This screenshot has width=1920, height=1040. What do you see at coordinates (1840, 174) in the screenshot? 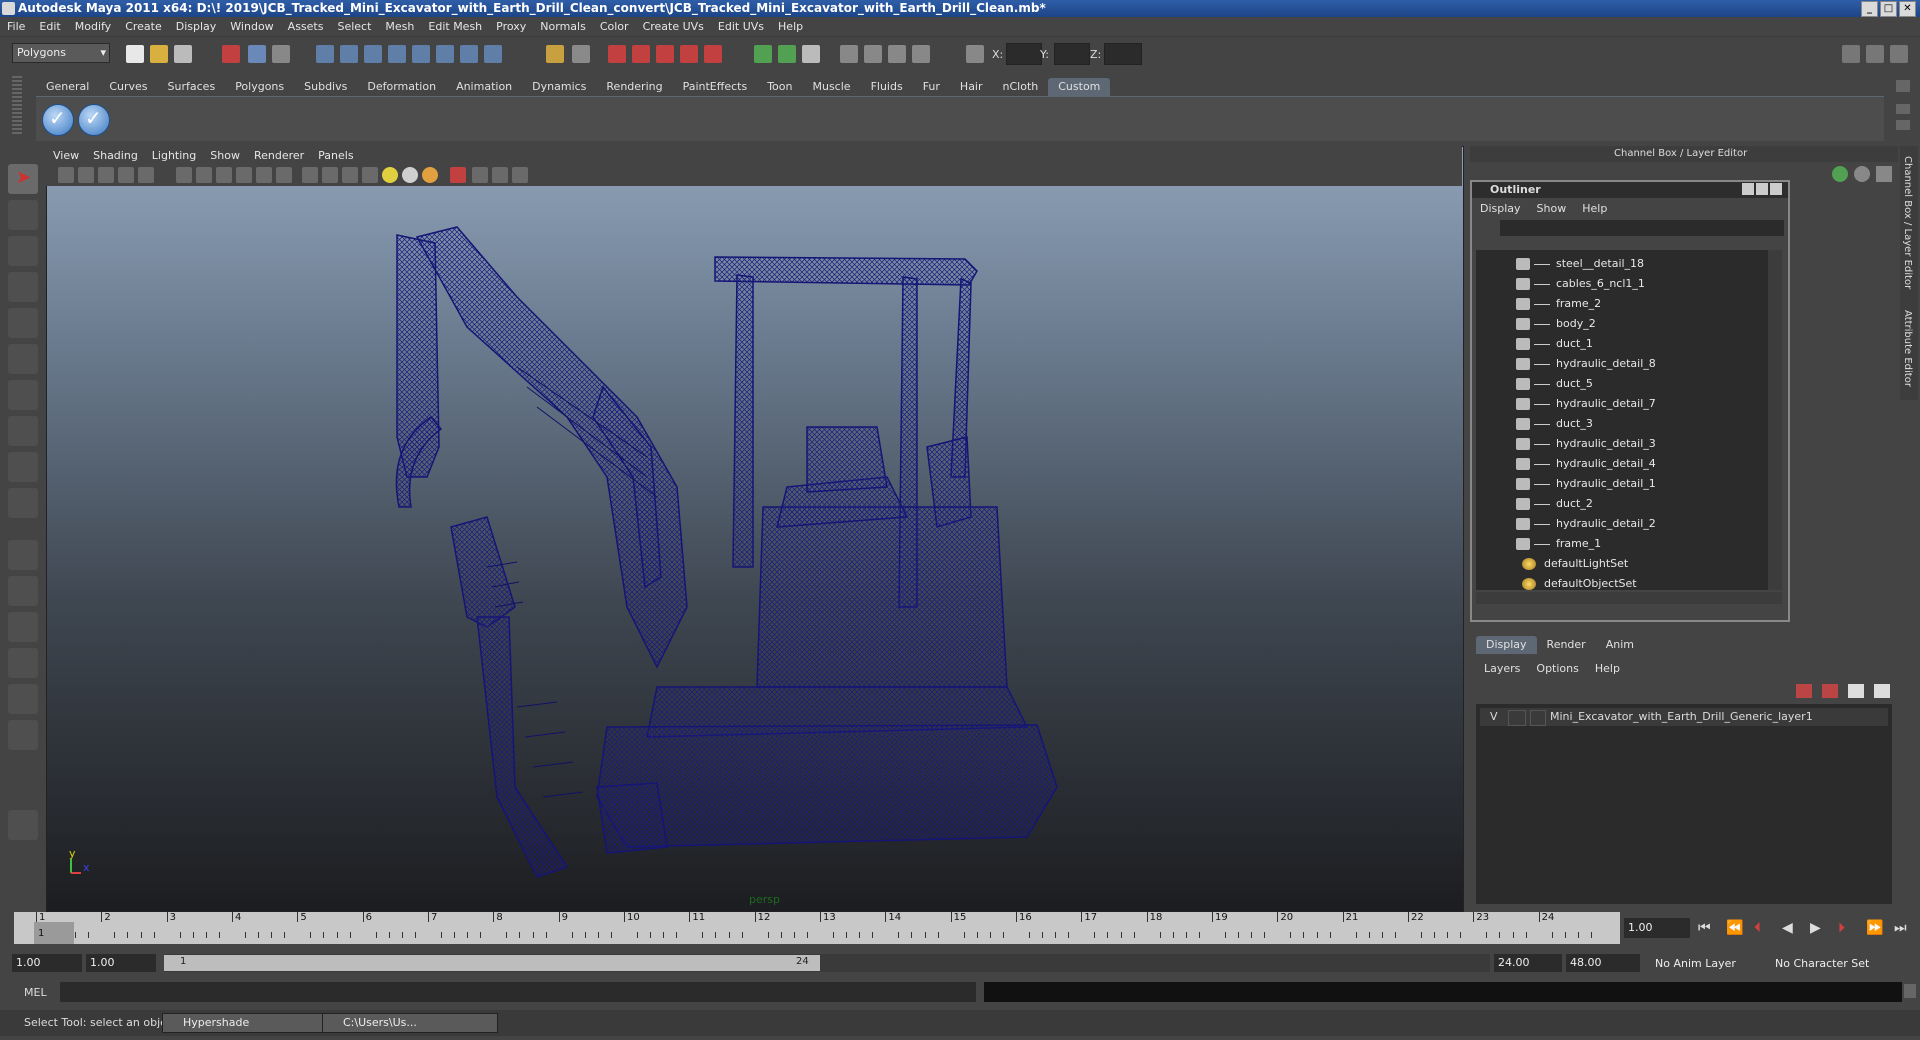
I see `channel-box-icon` at bounding box center [1840, 174].